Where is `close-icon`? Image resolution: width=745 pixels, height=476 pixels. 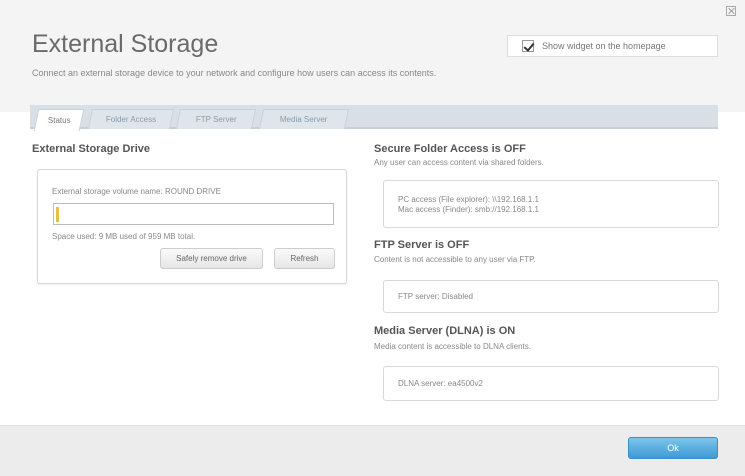 close-icon is located at coordinates (731, 11).